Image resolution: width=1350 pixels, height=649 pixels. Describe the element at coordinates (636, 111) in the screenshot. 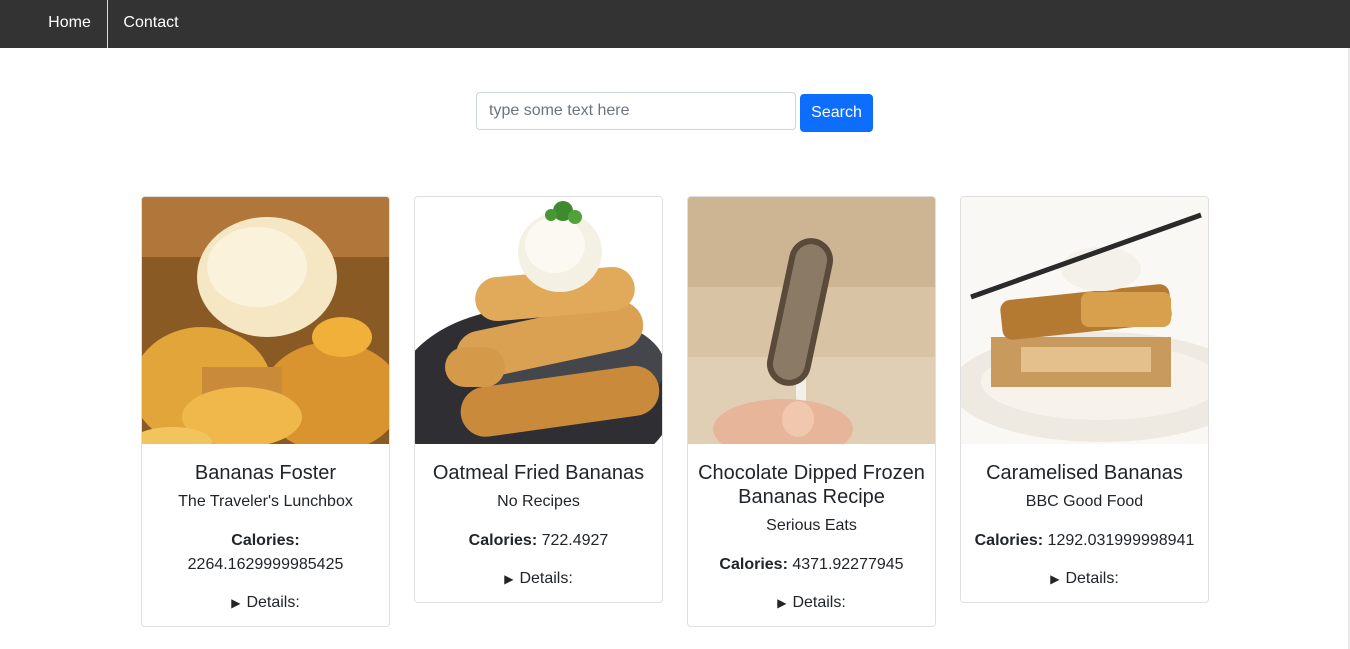

I see `search-input` at that location.